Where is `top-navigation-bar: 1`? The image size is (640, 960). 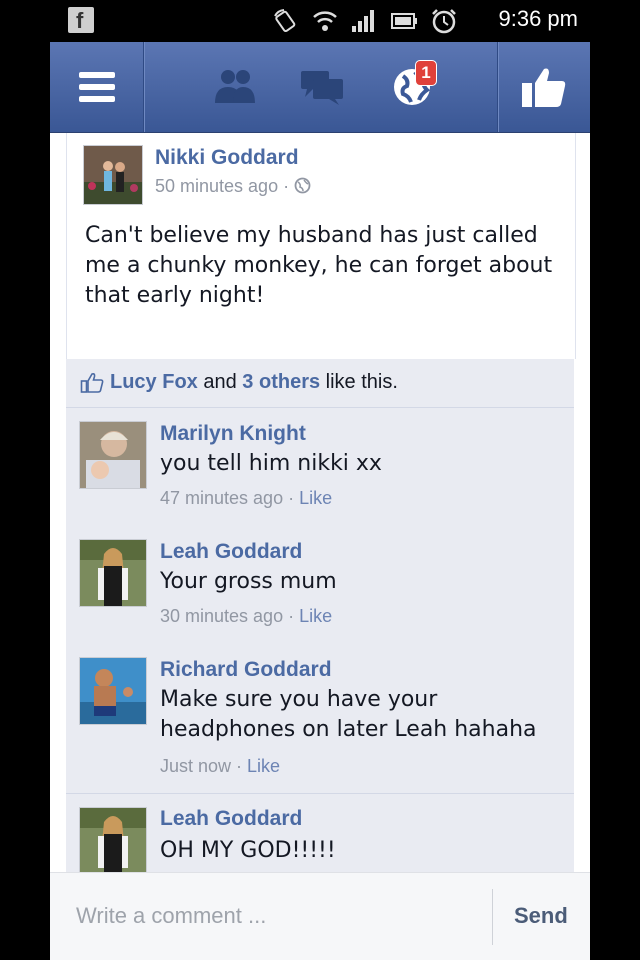
top-navigation-bar: 1 is located at coordinates (320, 87).